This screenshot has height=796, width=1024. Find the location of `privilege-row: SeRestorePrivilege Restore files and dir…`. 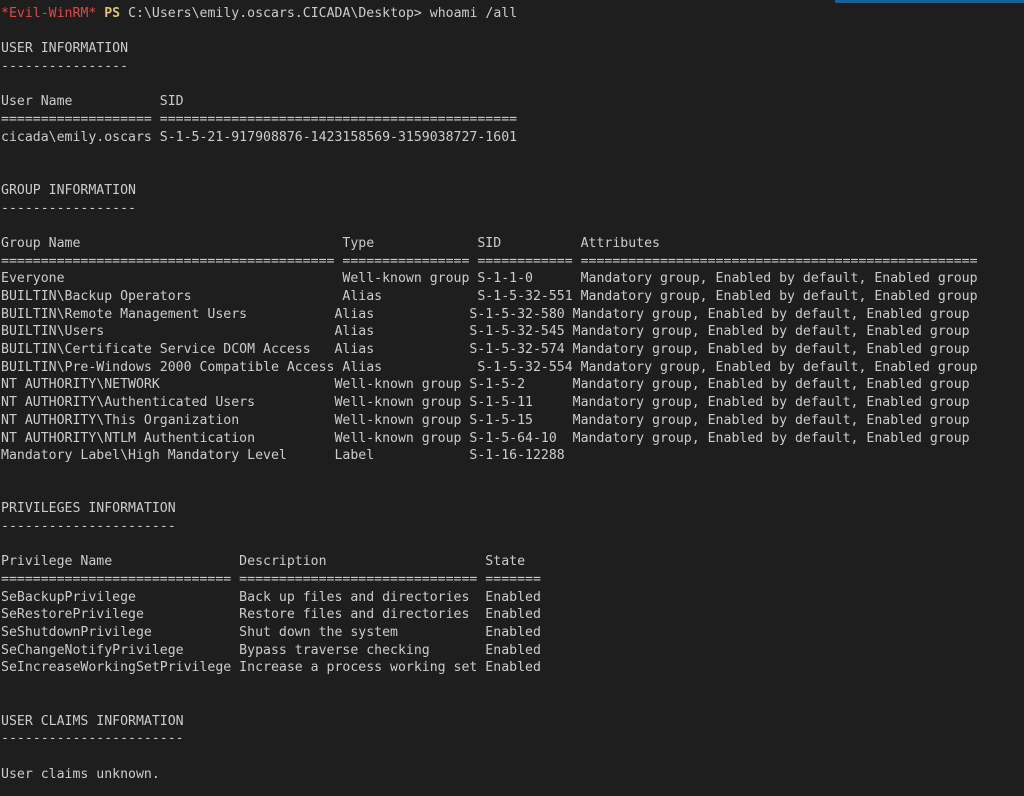

privilege-row: SeRestorePrivilege Restore files and dir… is located at coordinates (271, 615).